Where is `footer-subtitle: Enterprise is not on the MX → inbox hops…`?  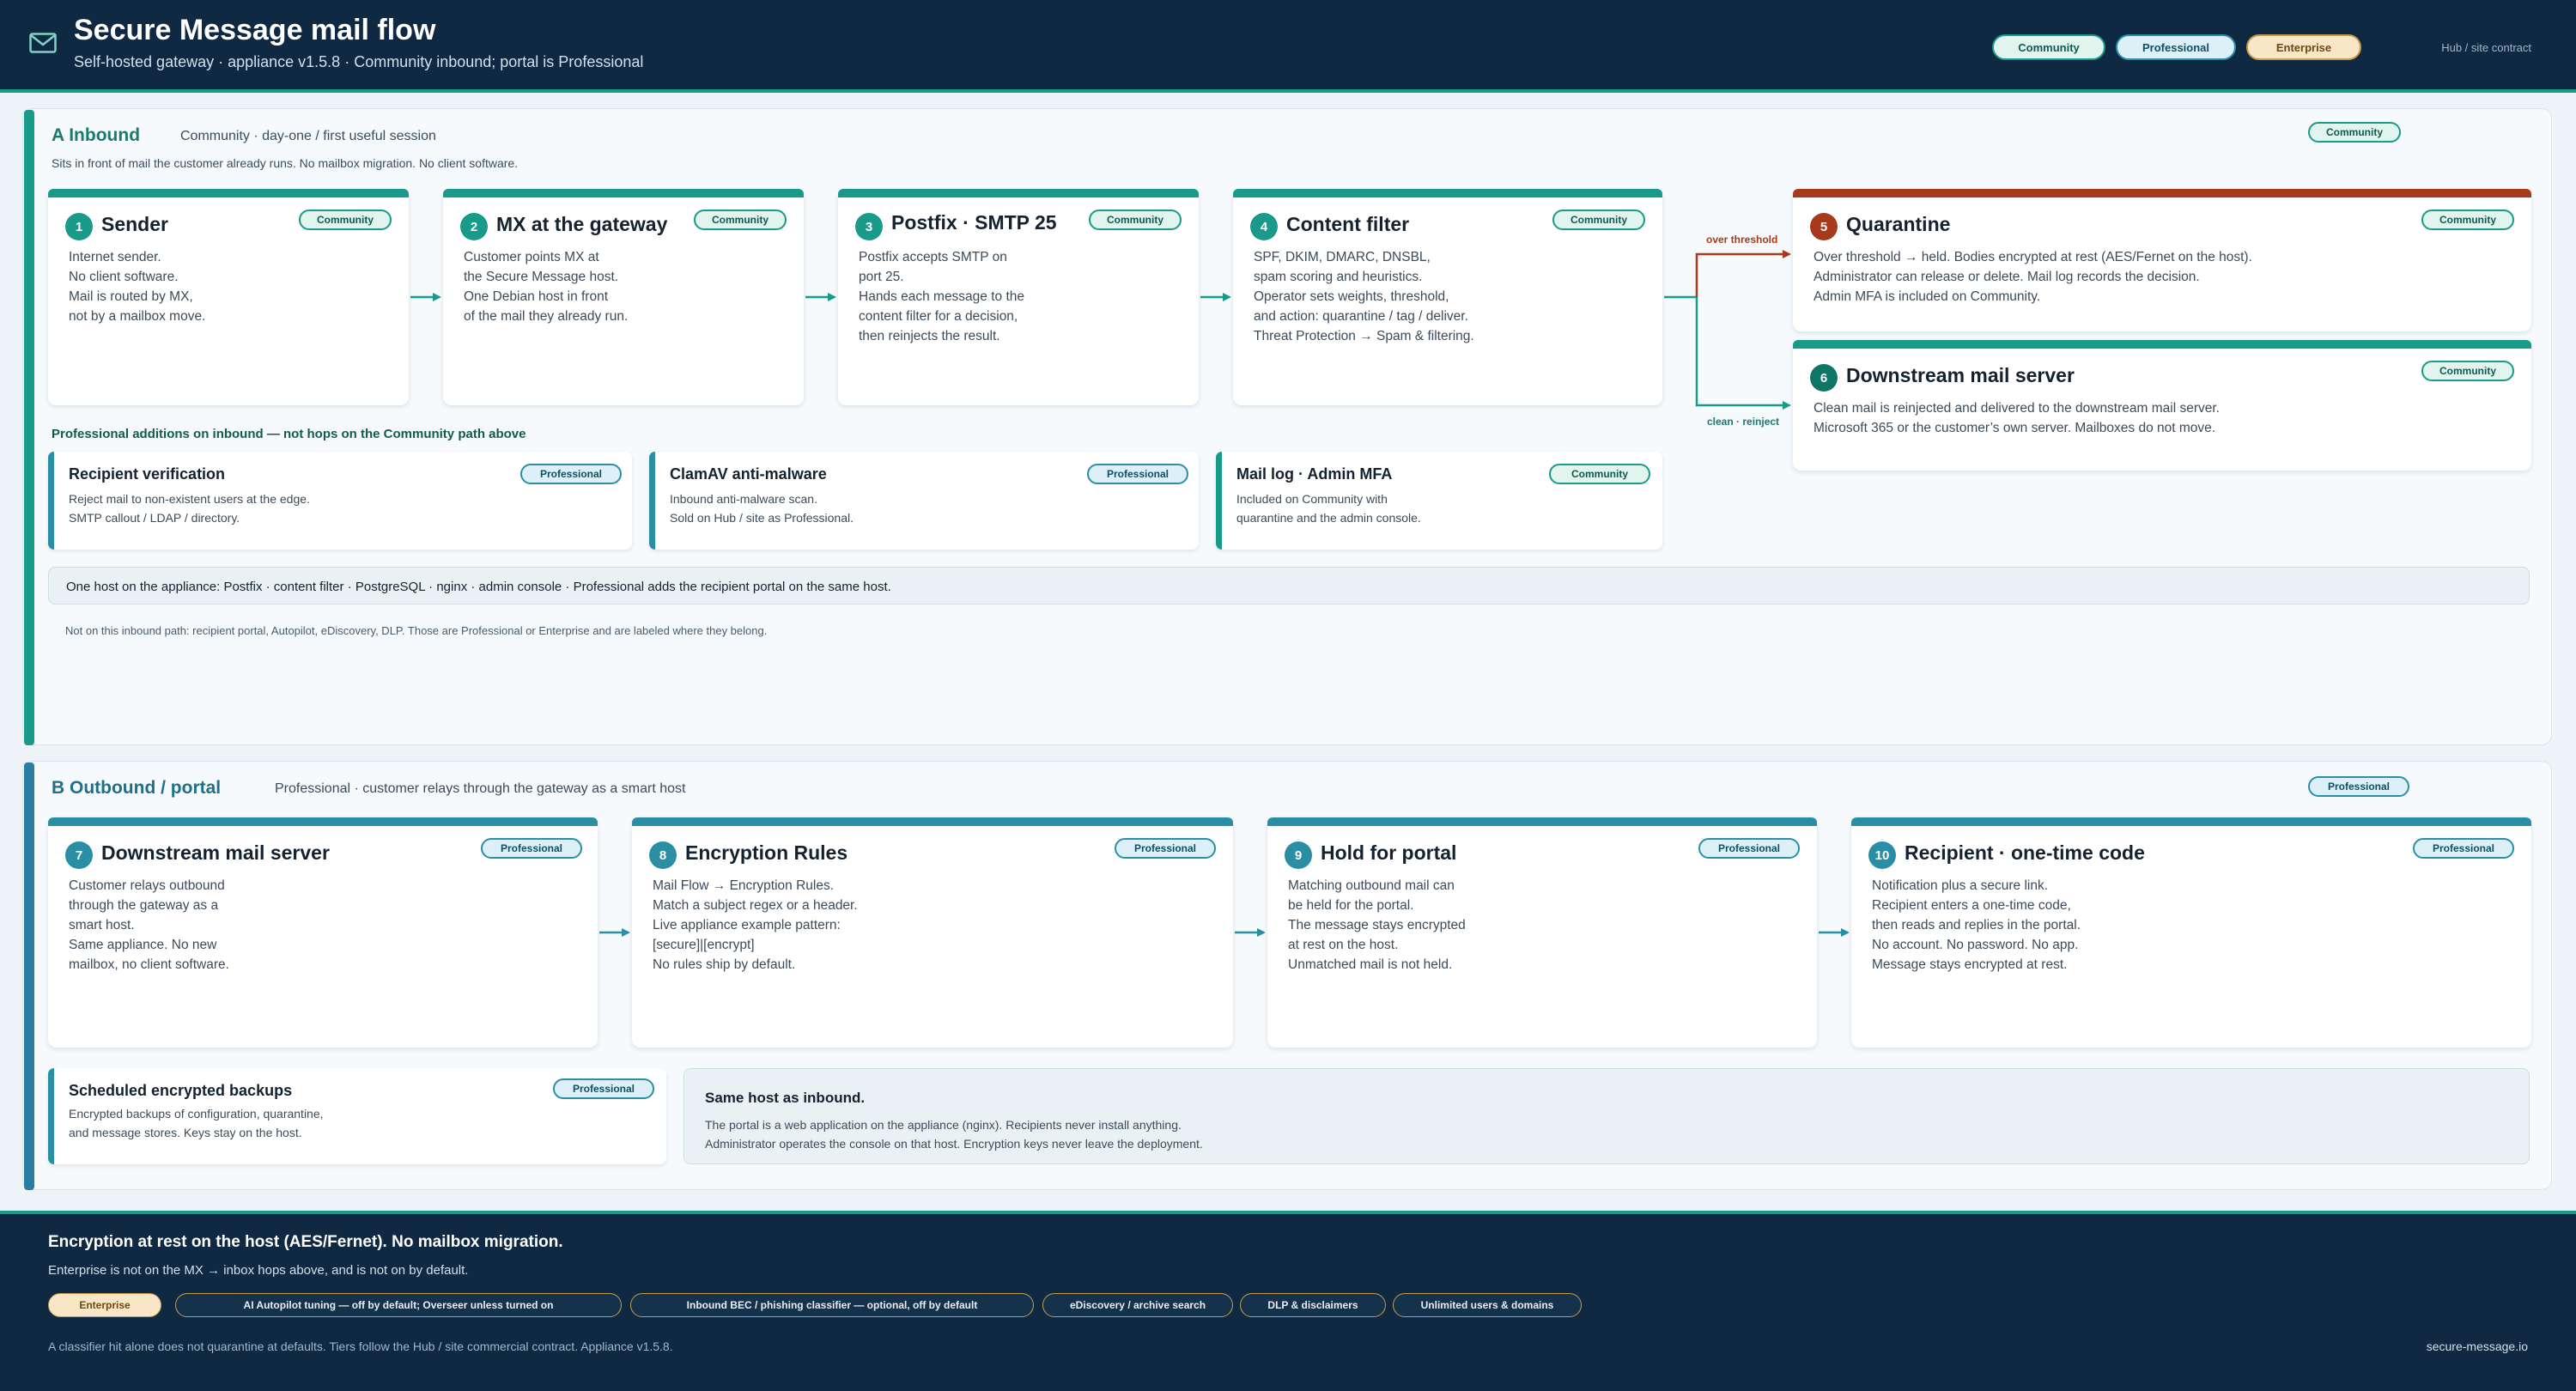 footer-subtitle: Enterprise is not on the MX → inbox hops… is located at coordinates (258, 1270).